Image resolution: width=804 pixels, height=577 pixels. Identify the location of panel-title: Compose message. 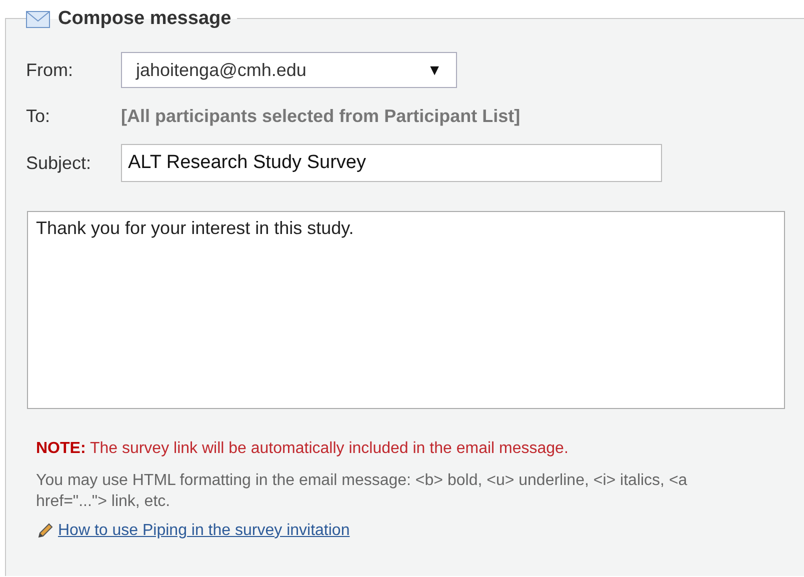
(145, 19).